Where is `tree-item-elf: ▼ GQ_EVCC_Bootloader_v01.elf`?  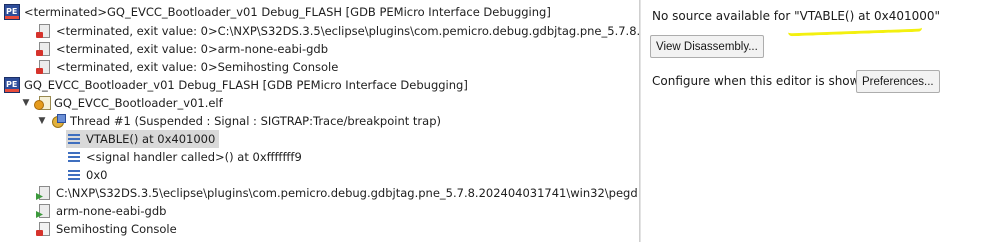 tree-item-elf: ▼ GQ_EVCC_Bootloader_v01.elf is located at coordinates (121, 103).